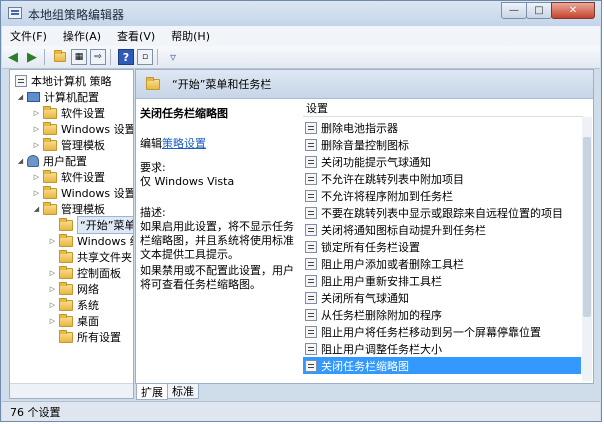 Image resolution: width=604 pixels, height=424 pixels. What do you see at coordinates (443, 108) in the screenshot?
I see `column-header-settings: 设置` at bounding box center [443, 108].